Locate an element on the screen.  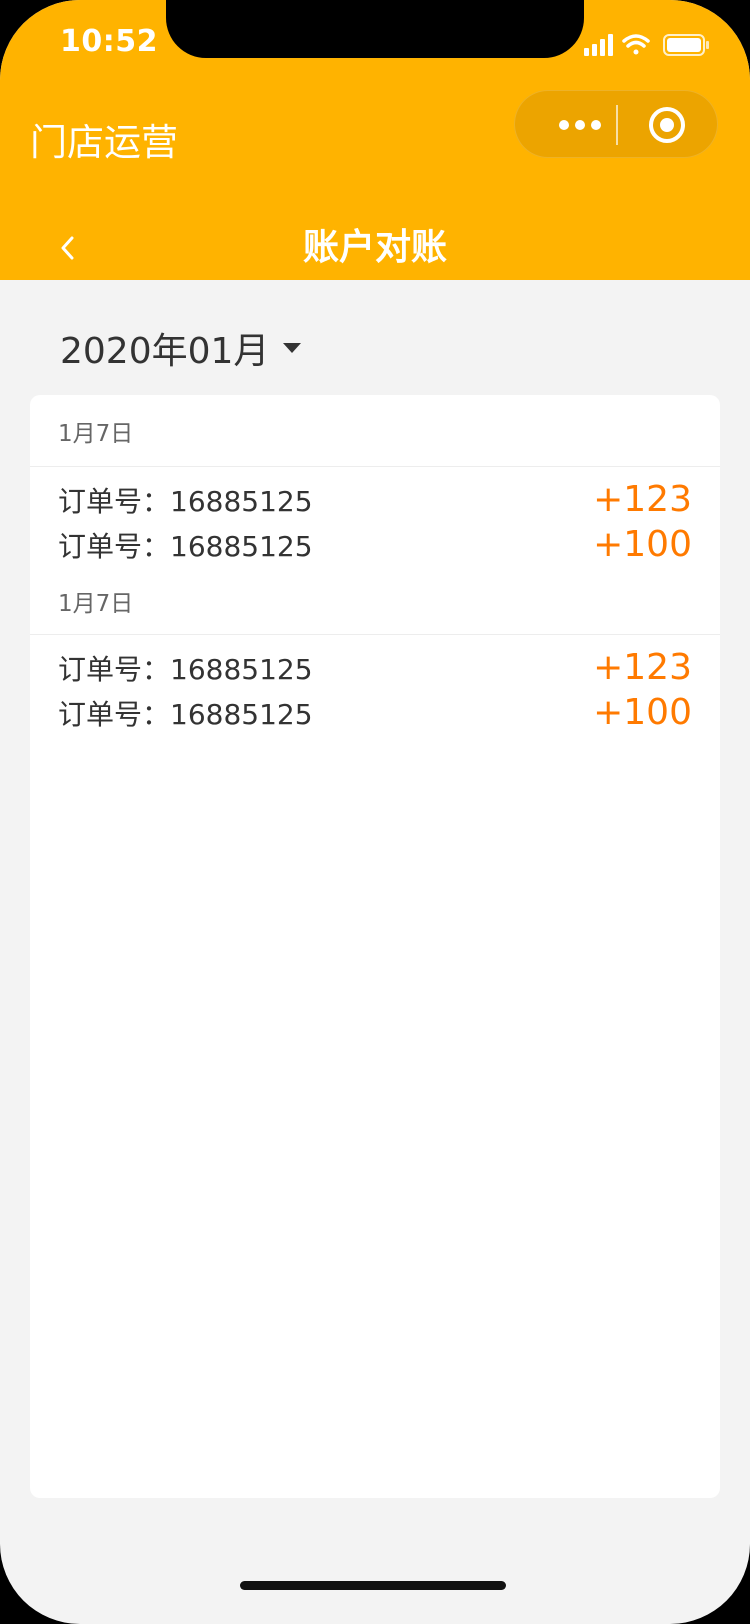
month-selector: 2020年01月 is located at coordinates (181, 348).